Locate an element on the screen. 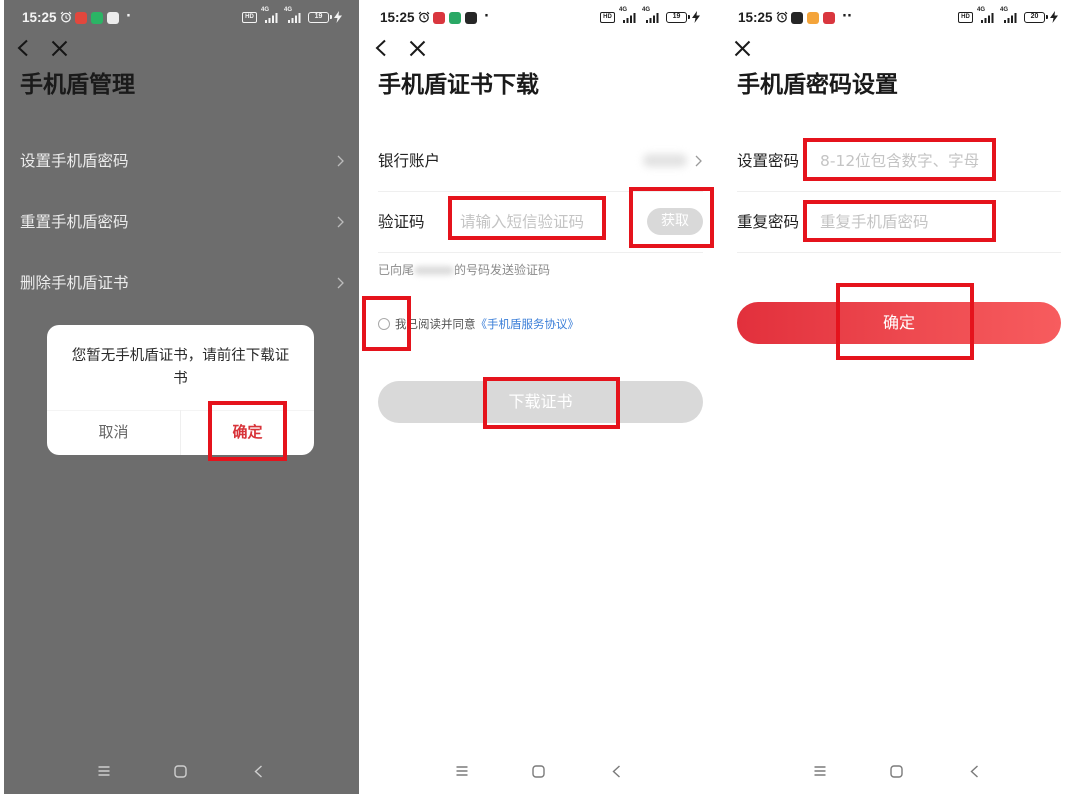 The image size is (1080, 797). menu-item-label: 重置手机盾密码 is located at coordinates (74, 222).